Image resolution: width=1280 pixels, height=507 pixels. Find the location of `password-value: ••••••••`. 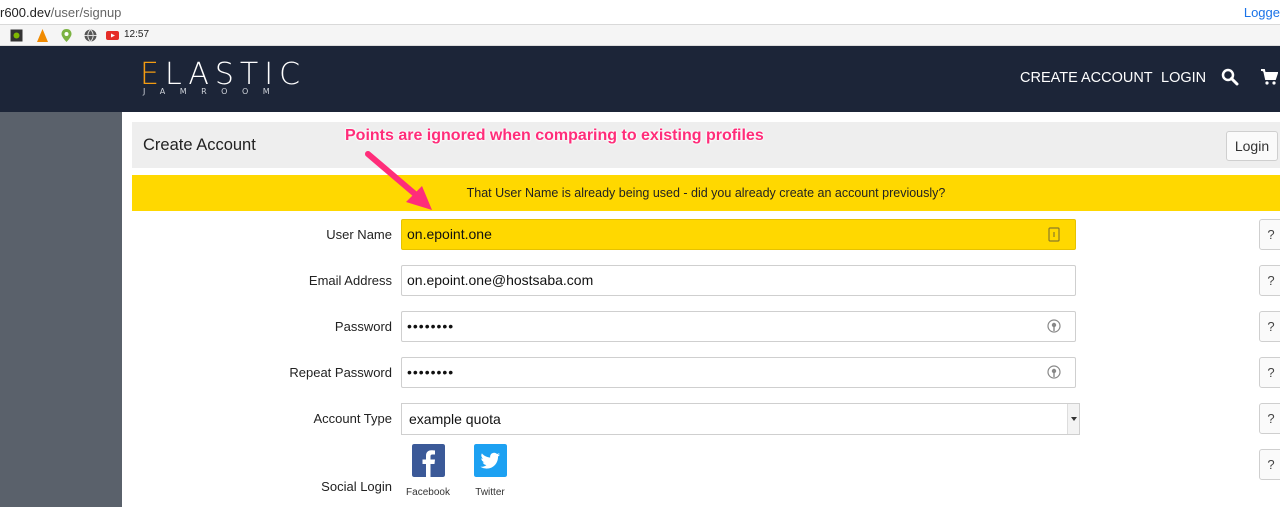

password-value: •••••••• is located at coordinates (431, 326).